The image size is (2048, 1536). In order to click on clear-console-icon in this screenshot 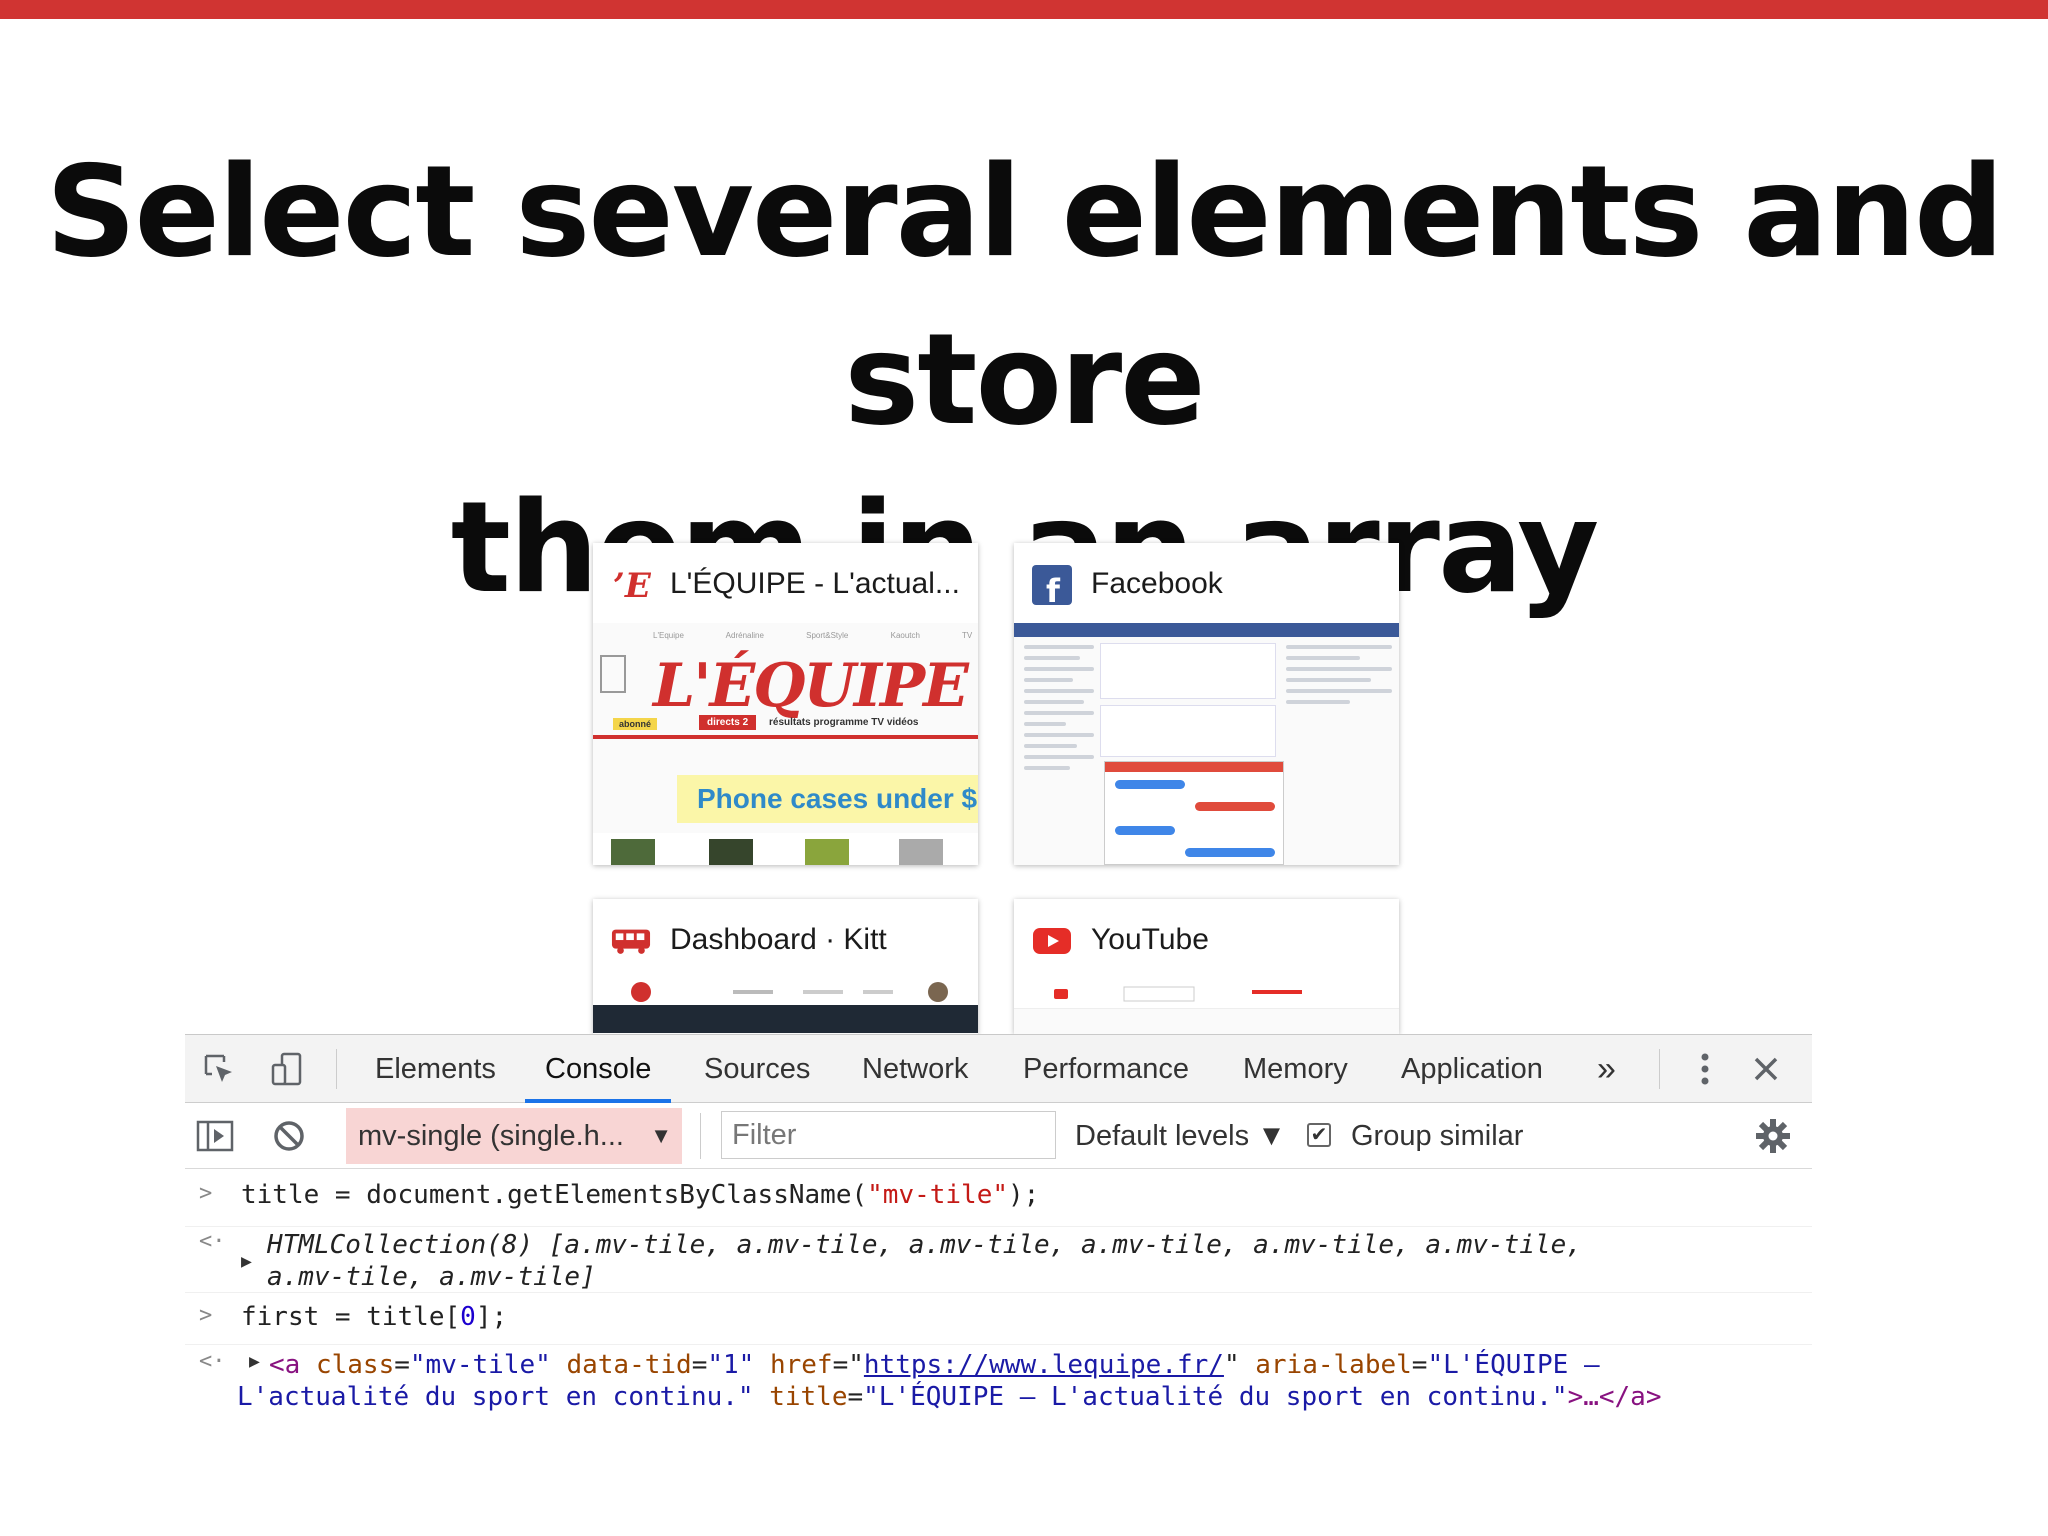, I will do `click(289, 1136)`.